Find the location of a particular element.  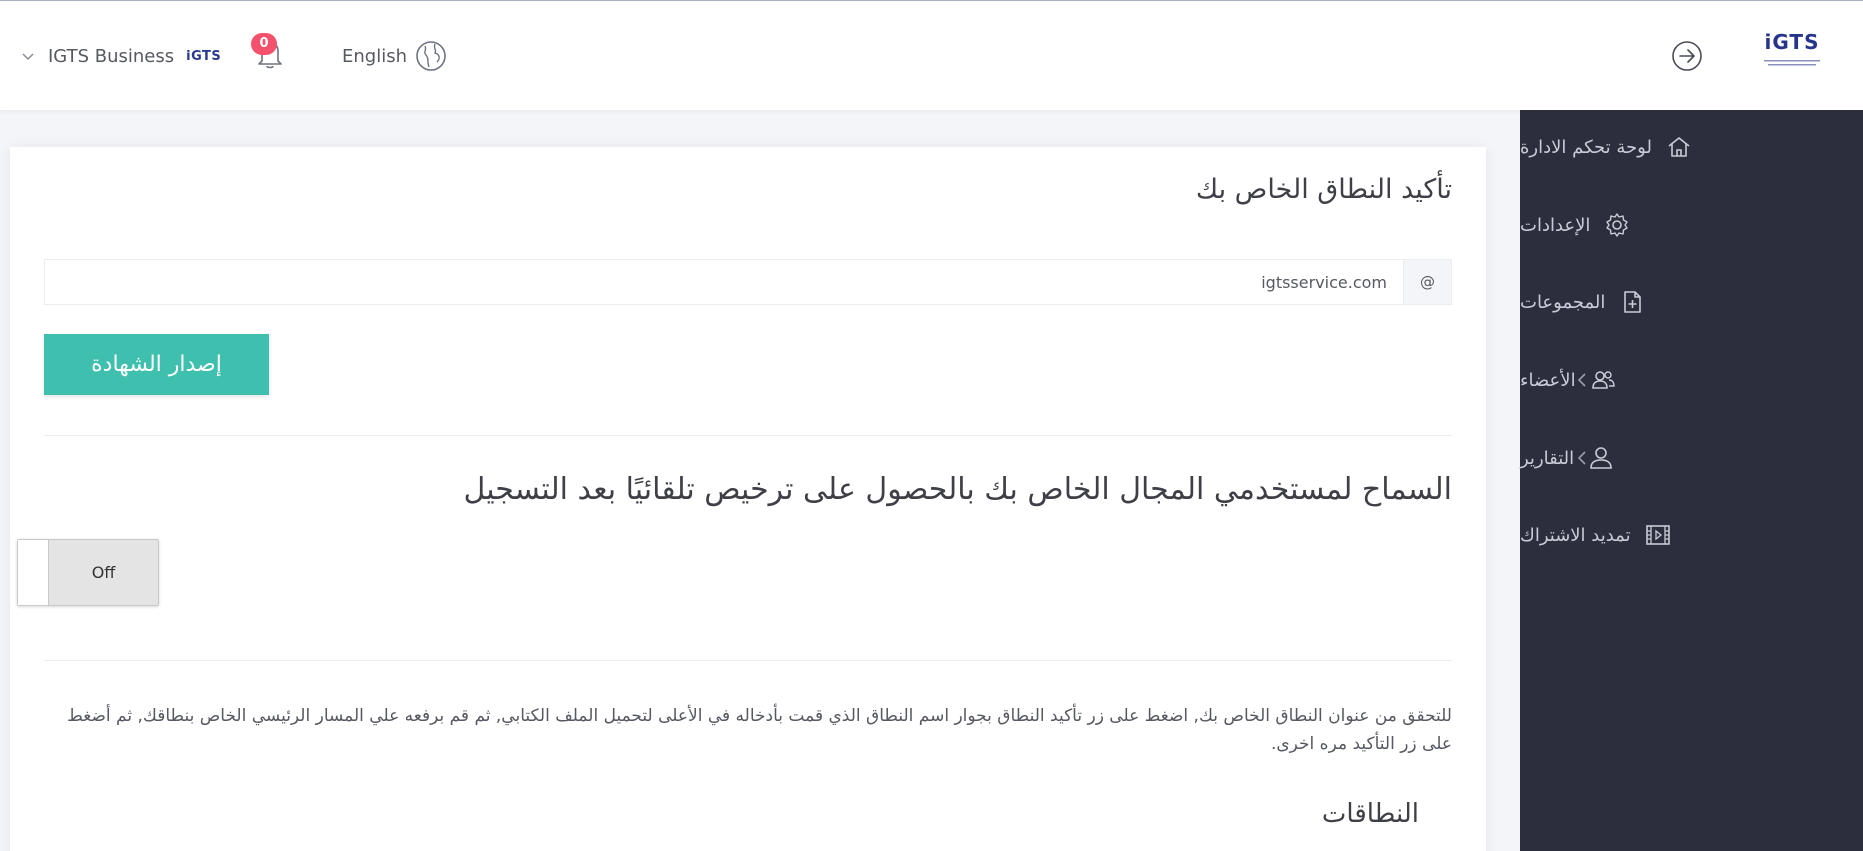

users-icon is located at coordinates (1603, 380).